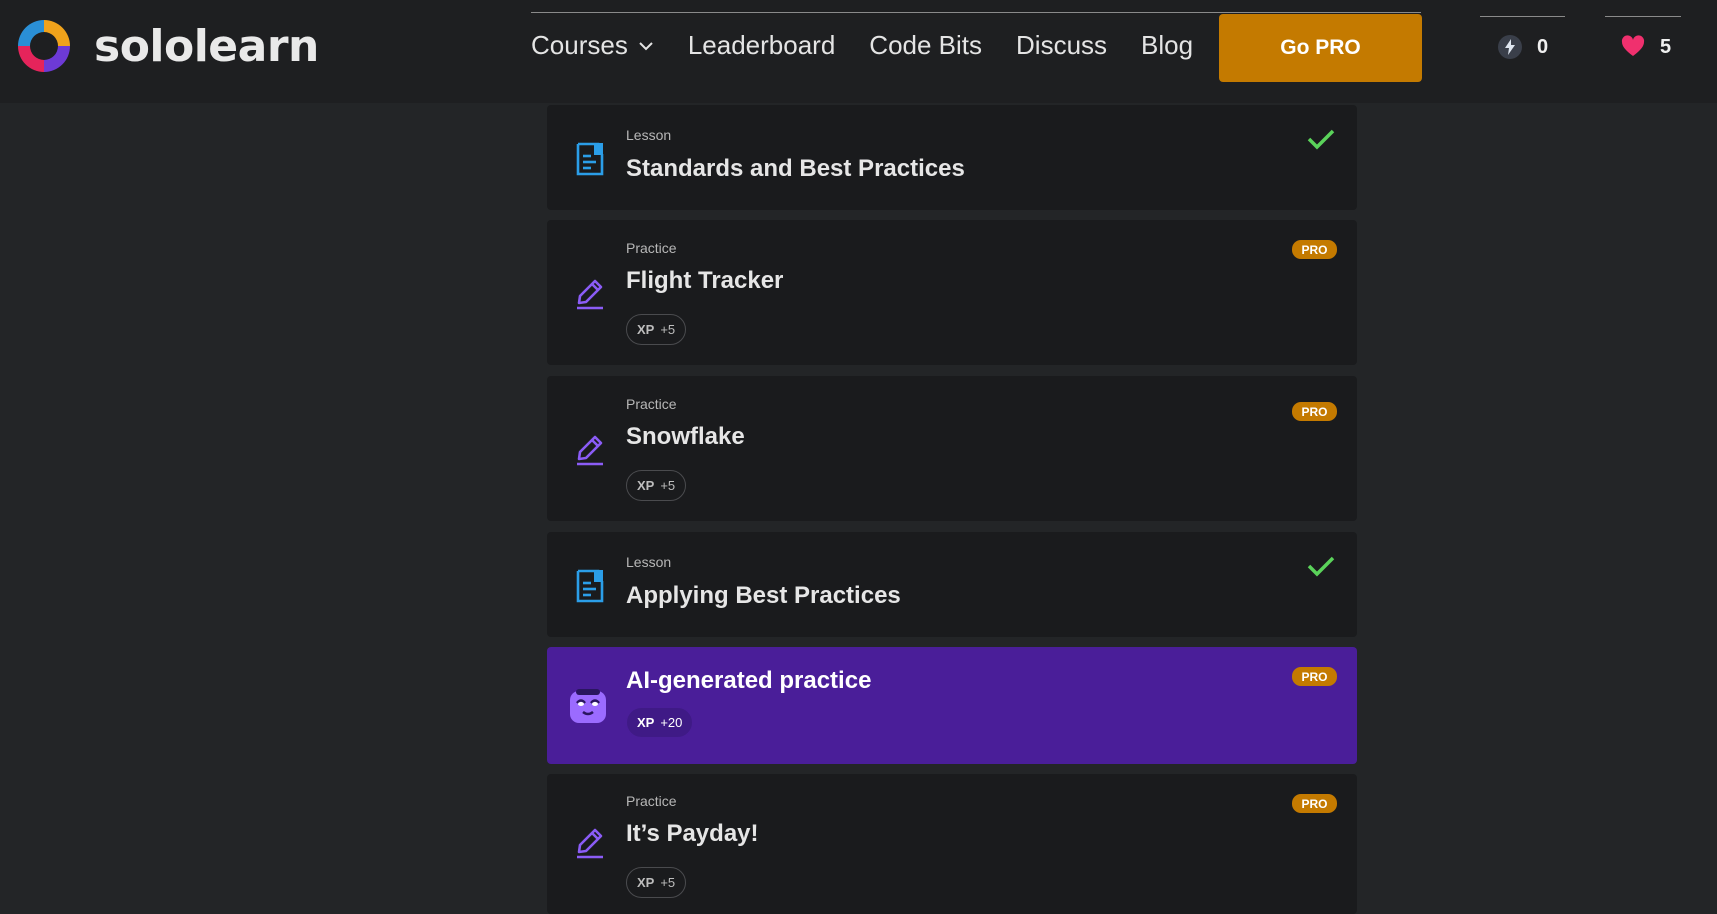  What do you see at coordinates (1320, 48) in the screenshot?
I see `go-pro-button: Go PRO` at bounding box center [1320, 48].